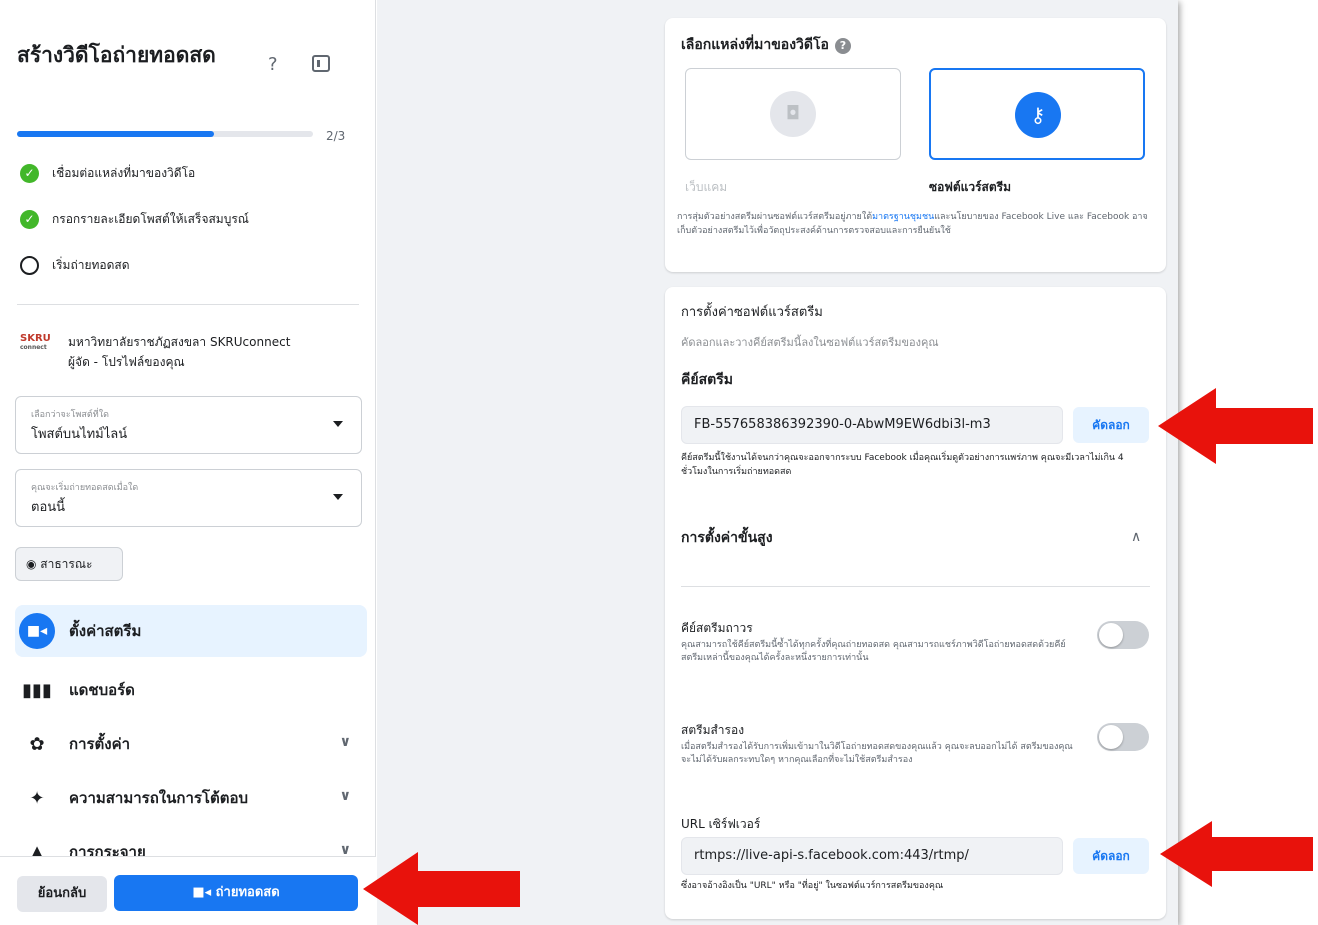  I want to click on copy-server-url-button: คัดลอก, so click(1111, 856).